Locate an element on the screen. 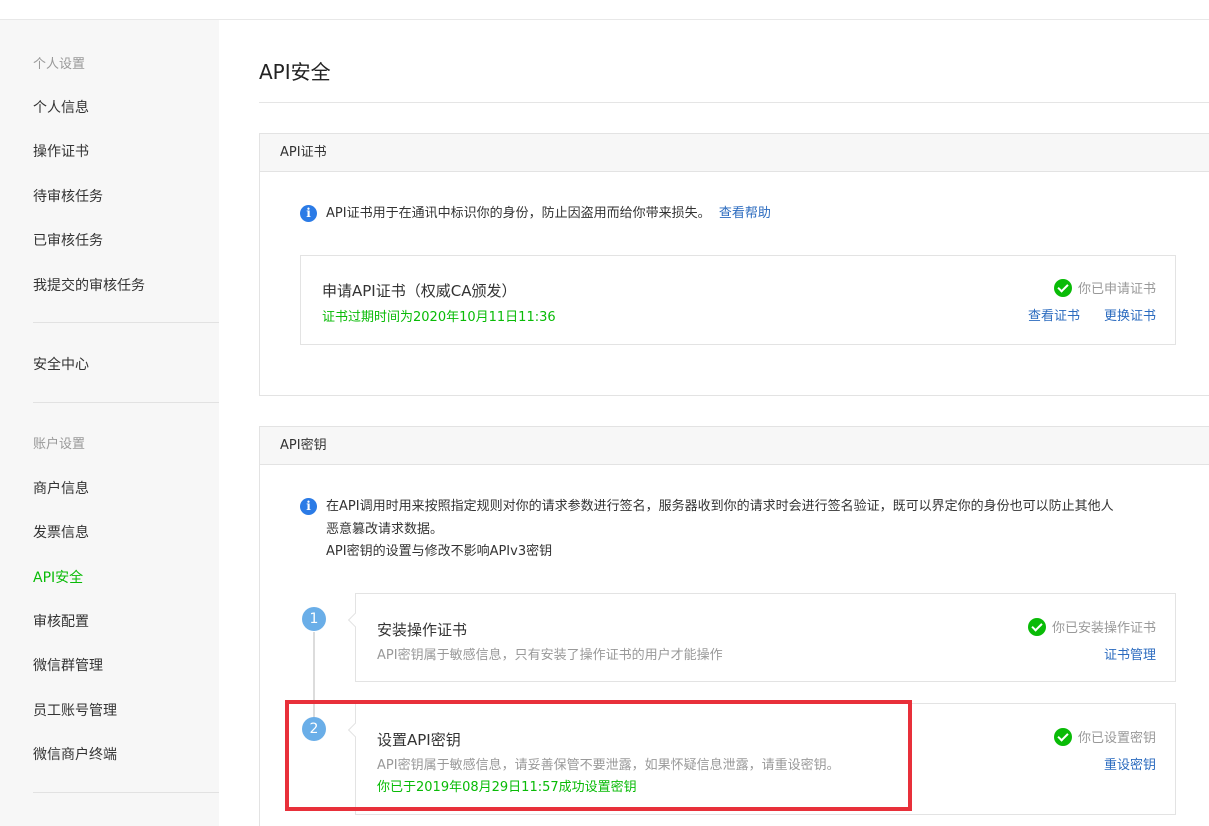 The width and height of the screenshot is (1209, 826). sidebar-group-personal-title: 个人设置 is located at coordinates (59, 64).